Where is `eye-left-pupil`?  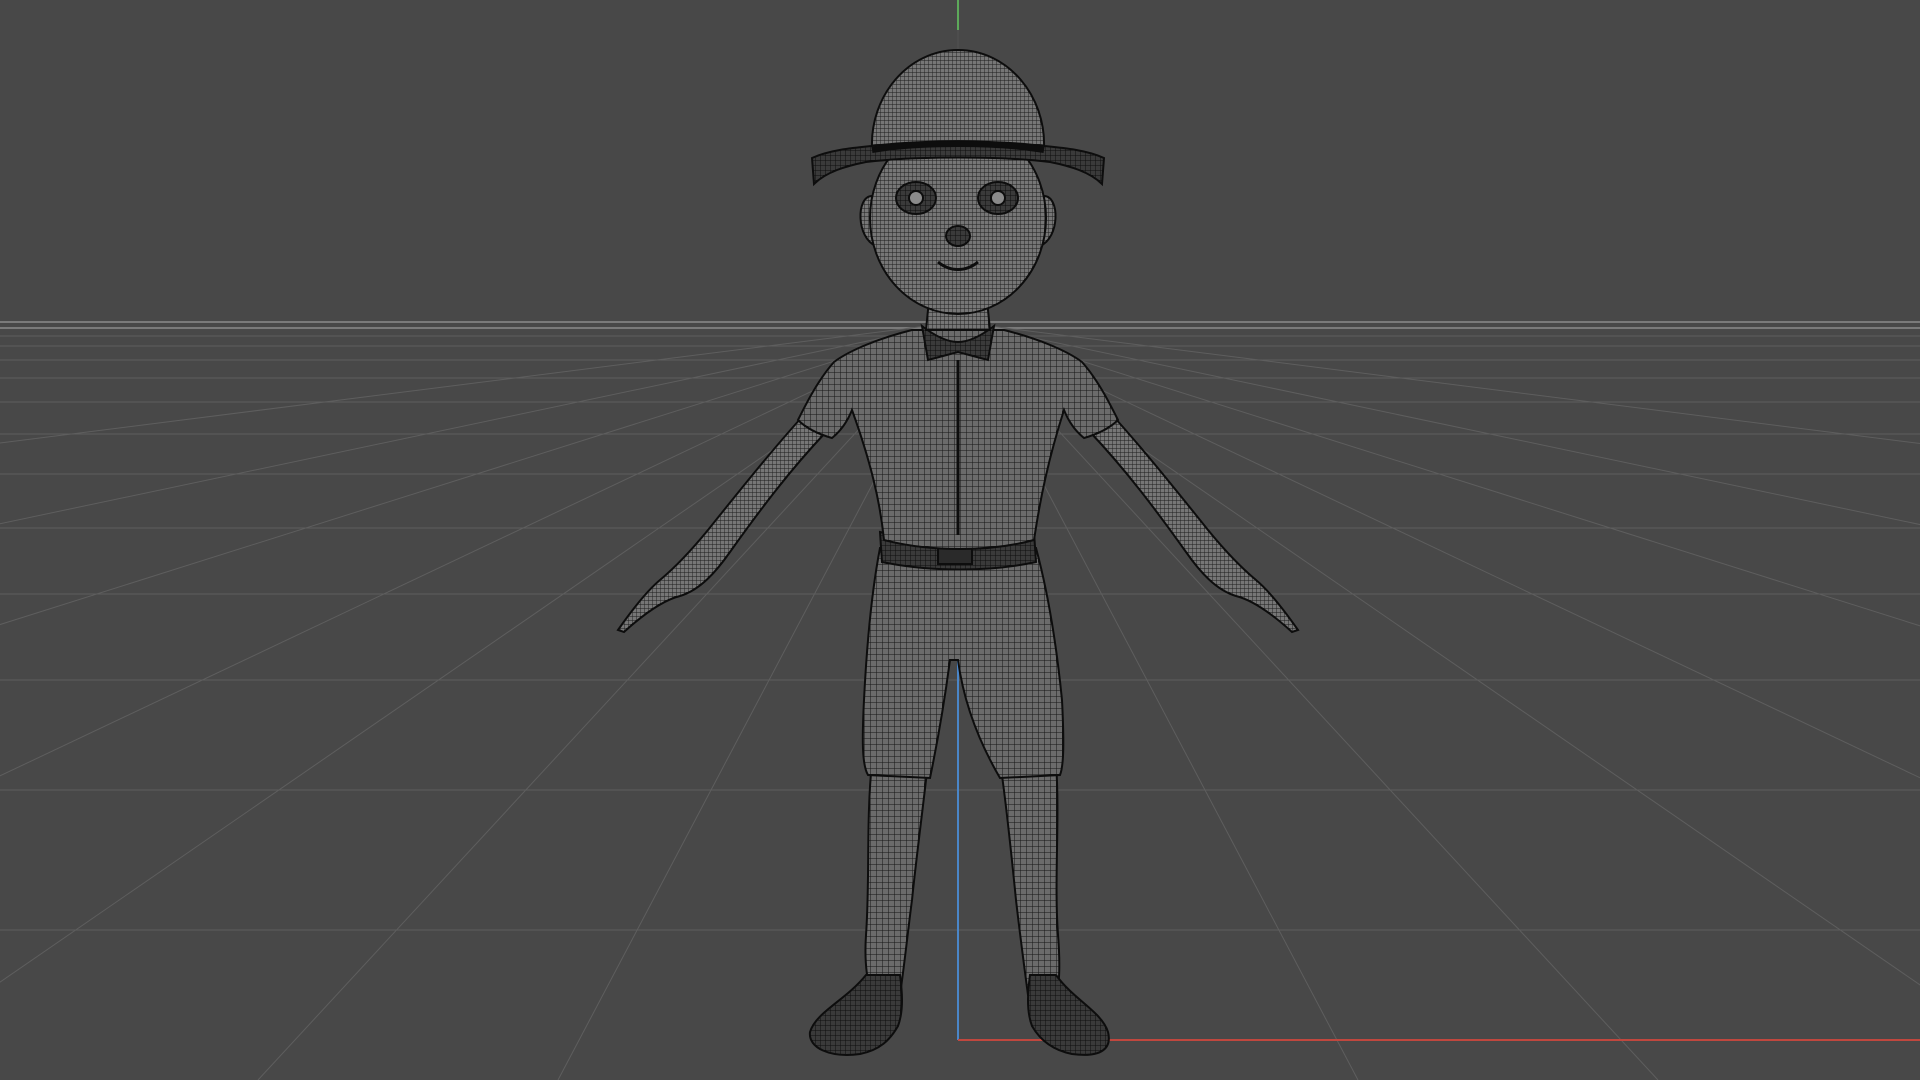 eye-left-pupil is located at coordinates (916, 198).